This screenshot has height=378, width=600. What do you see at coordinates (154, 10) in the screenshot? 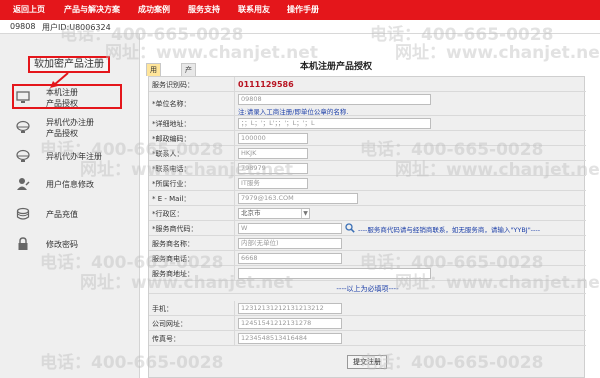
I see `nav-cases: 成功案例` at bounding box center [154, 10].